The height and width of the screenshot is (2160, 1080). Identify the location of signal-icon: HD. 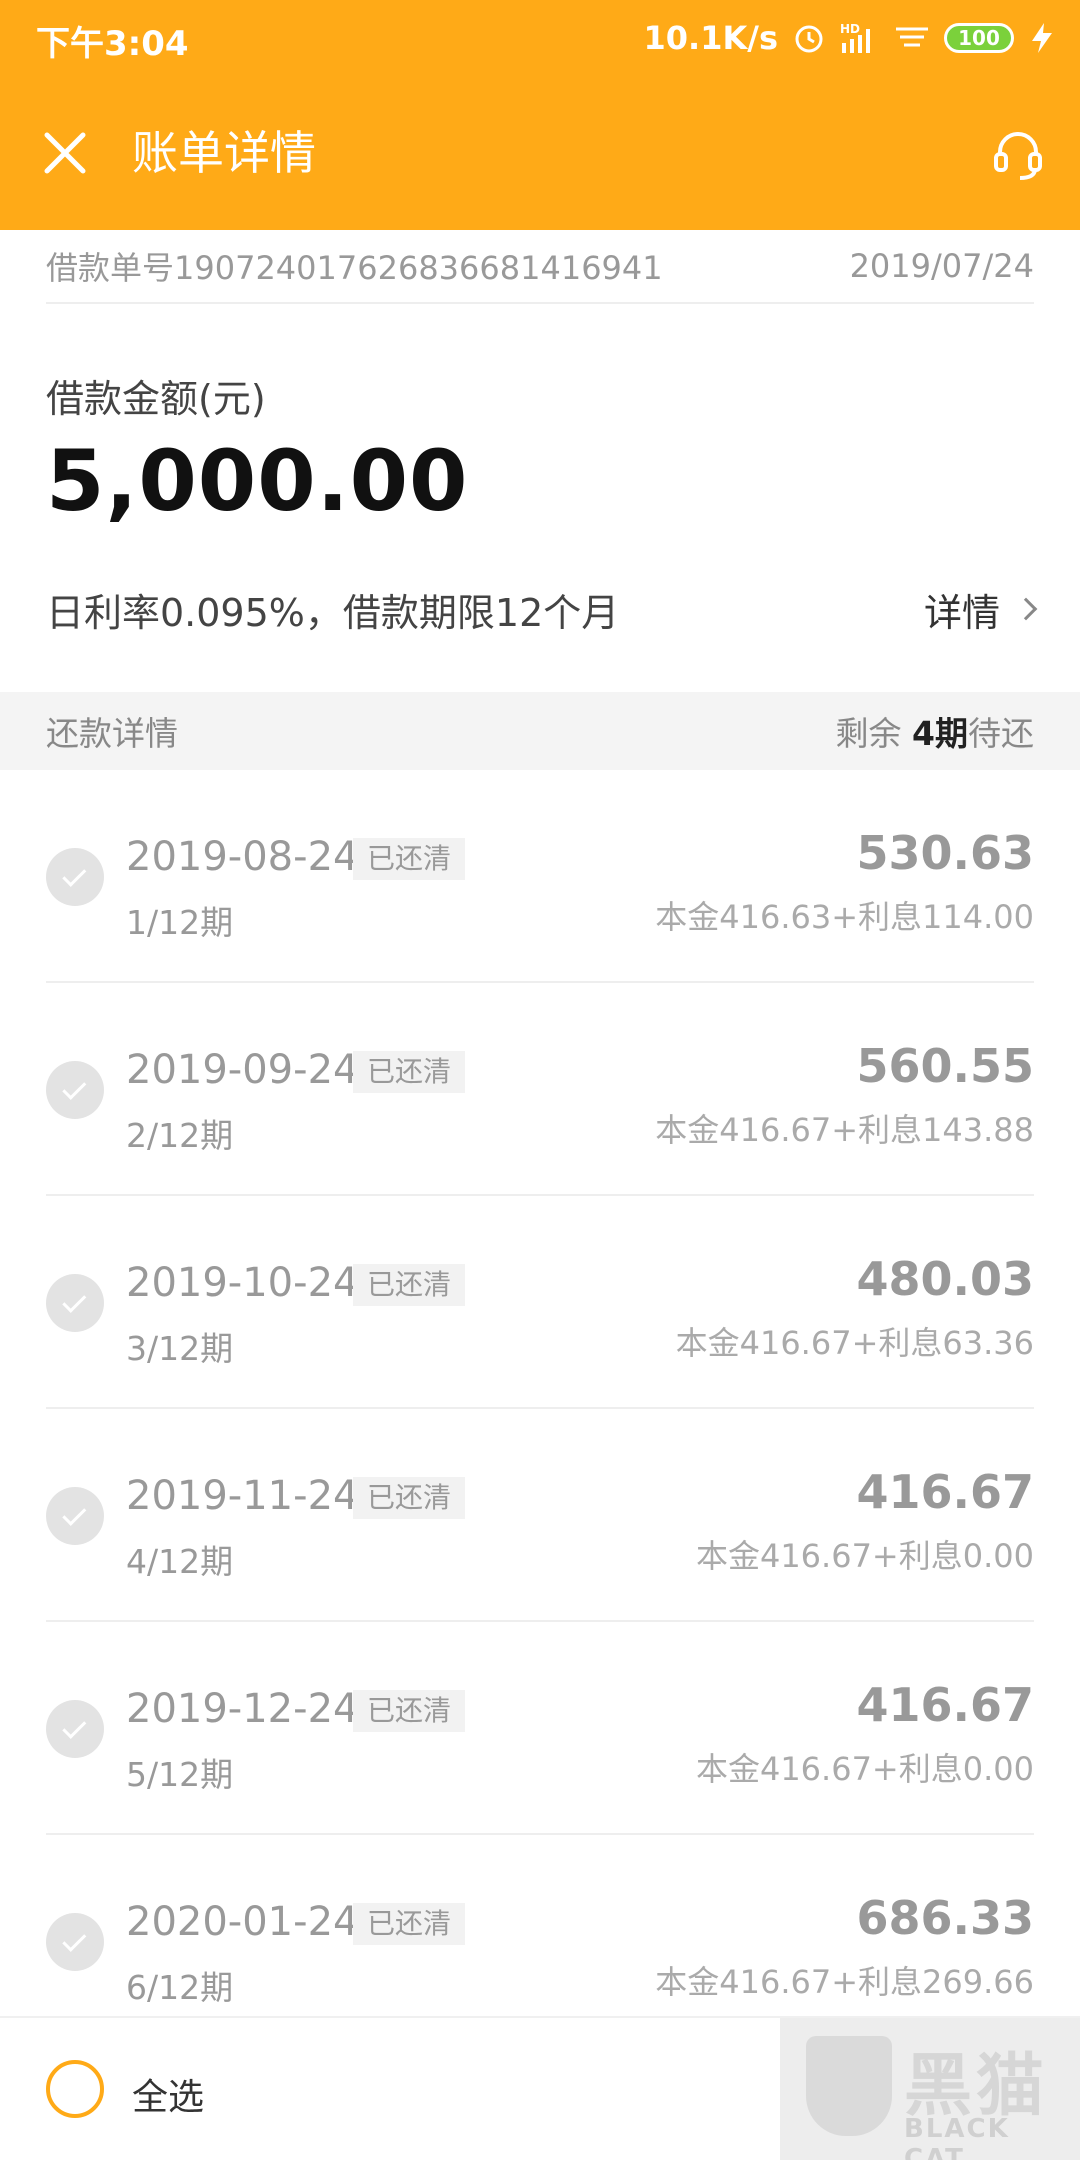
(860, 38).